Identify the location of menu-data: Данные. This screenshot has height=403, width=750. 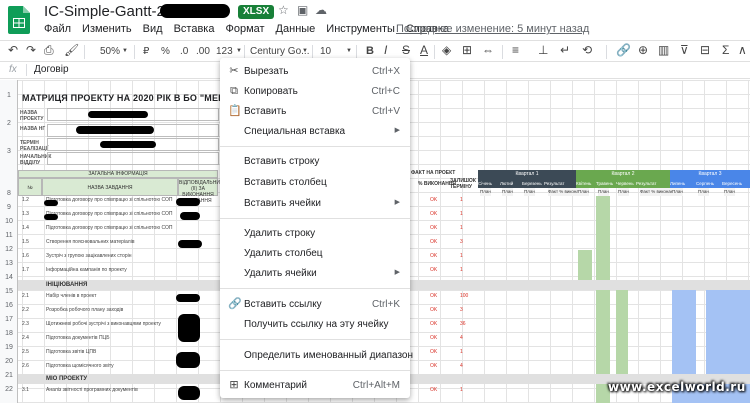
(296, 29).